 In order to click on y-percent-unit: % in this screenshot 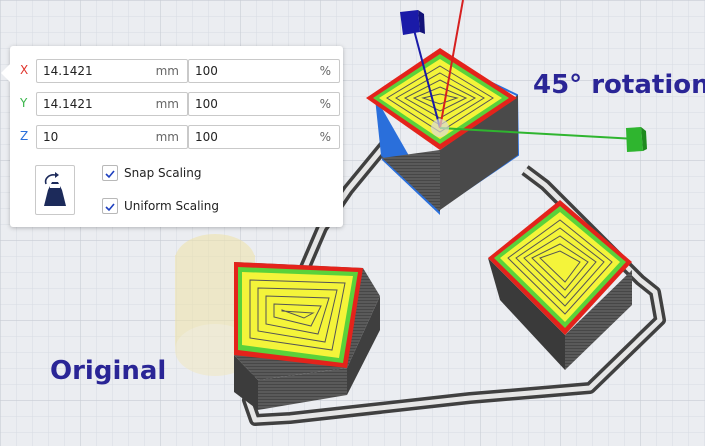, I will do `click(325, 104)`.